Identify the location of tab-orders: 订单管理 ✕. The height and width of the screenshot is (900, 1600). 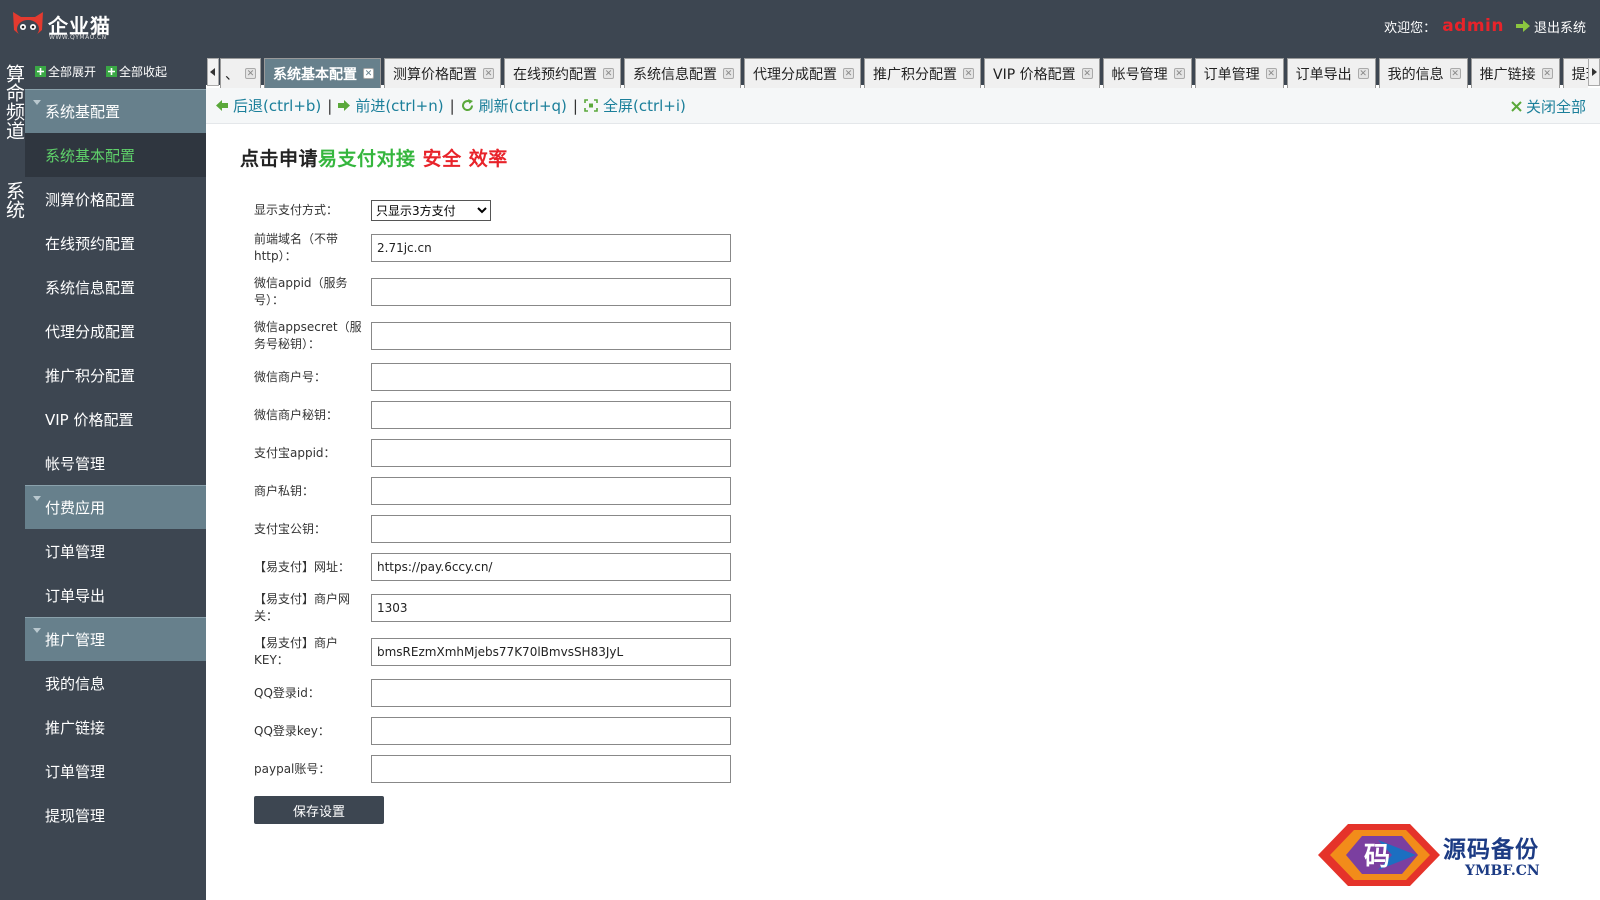
(1239, 73).